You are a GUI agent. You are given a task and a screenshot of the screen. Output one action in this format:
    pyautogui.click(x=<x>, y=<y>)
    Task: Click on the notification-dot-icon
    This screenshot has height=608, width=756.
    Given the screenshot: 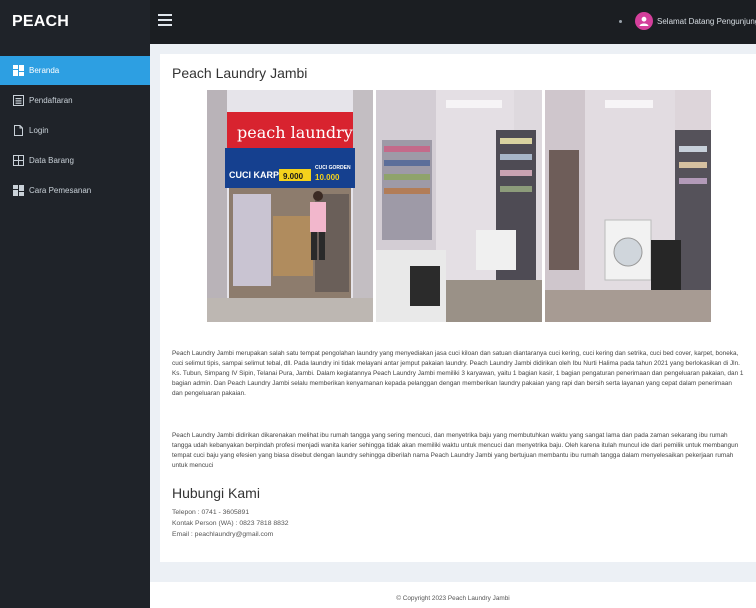 What is the action you would take?
    pyautogui.click(x=620, y=21)
    